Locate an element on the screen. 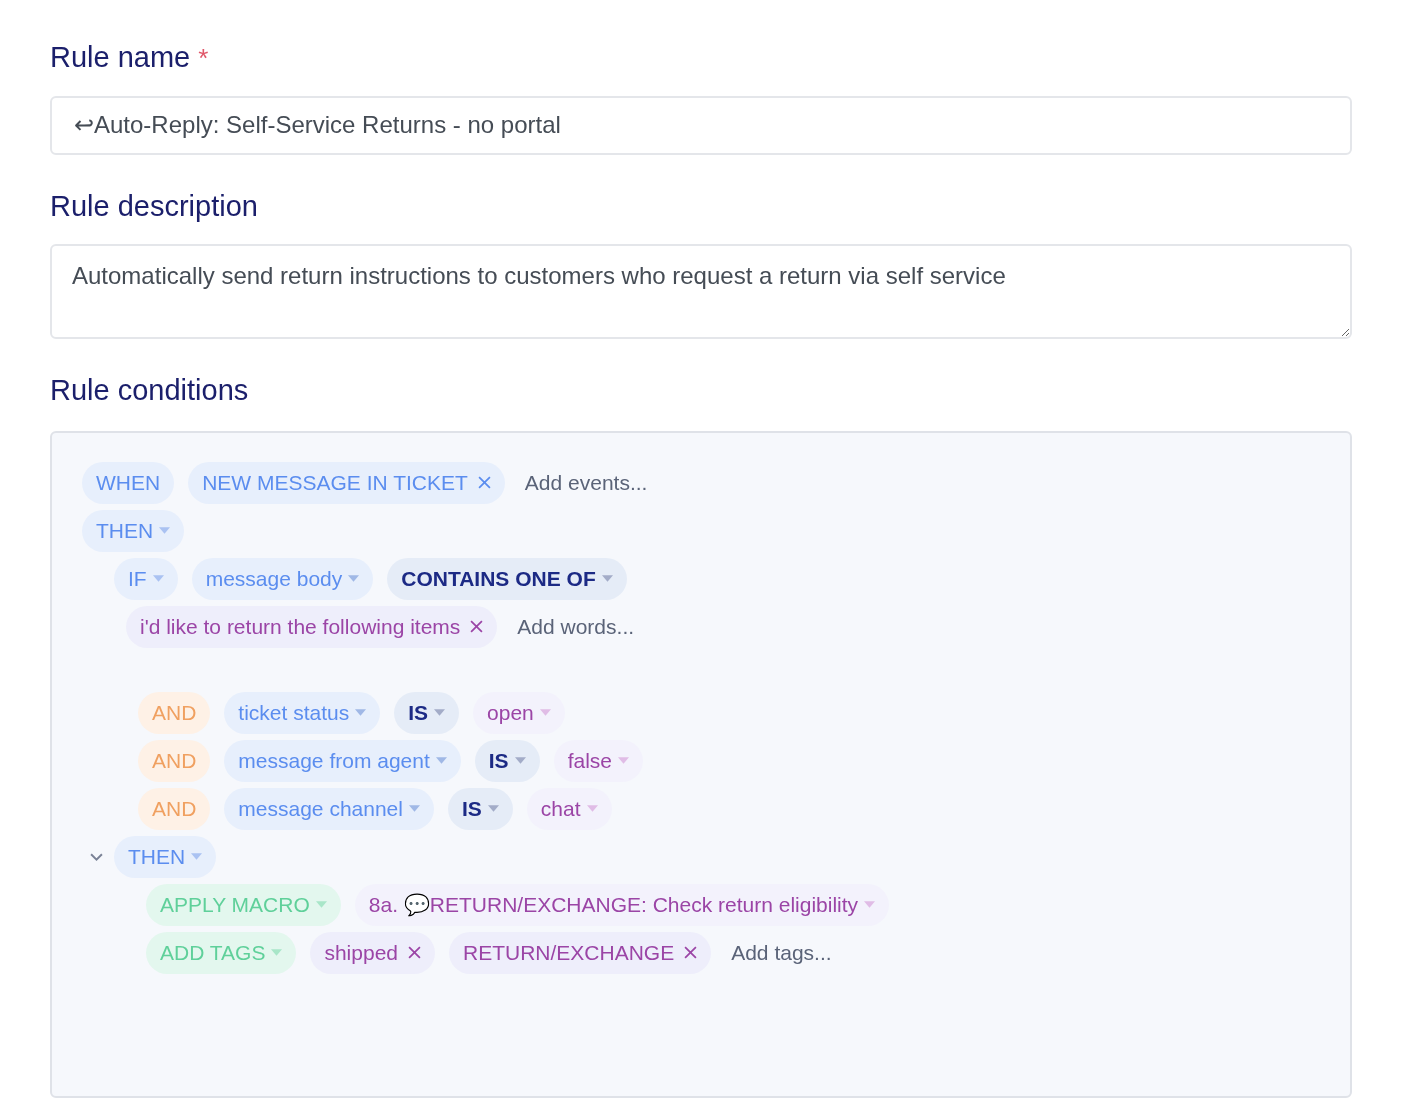  field-label: Rule conditions is located at coordinates (150, 390).